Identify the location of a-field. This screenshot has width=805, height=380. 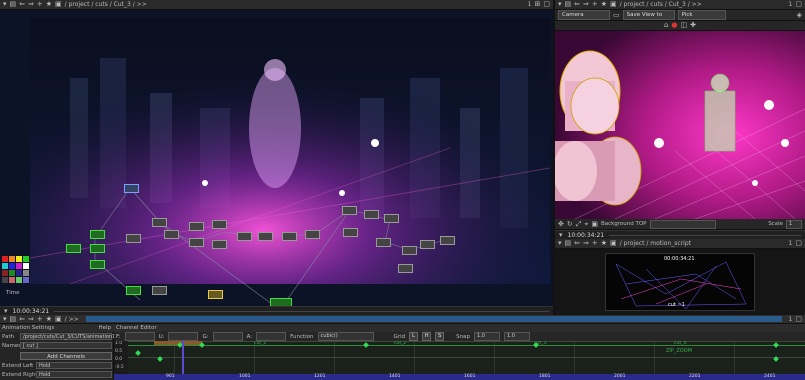
(271, 336).